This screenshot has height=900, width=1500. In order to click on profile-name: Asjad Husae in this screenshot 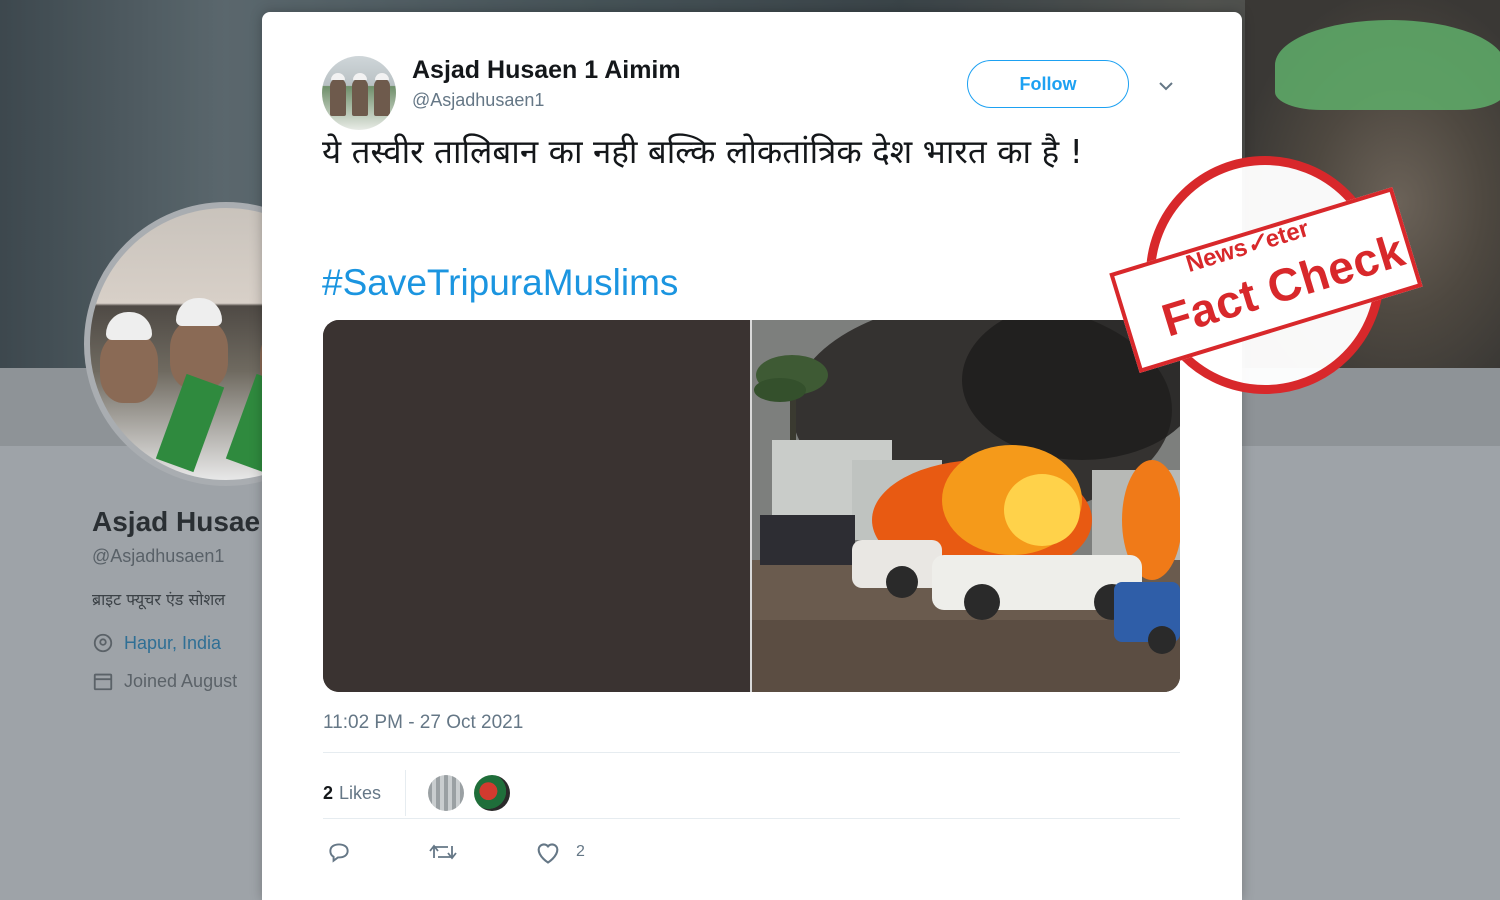, I will do `click(176, 521)`.